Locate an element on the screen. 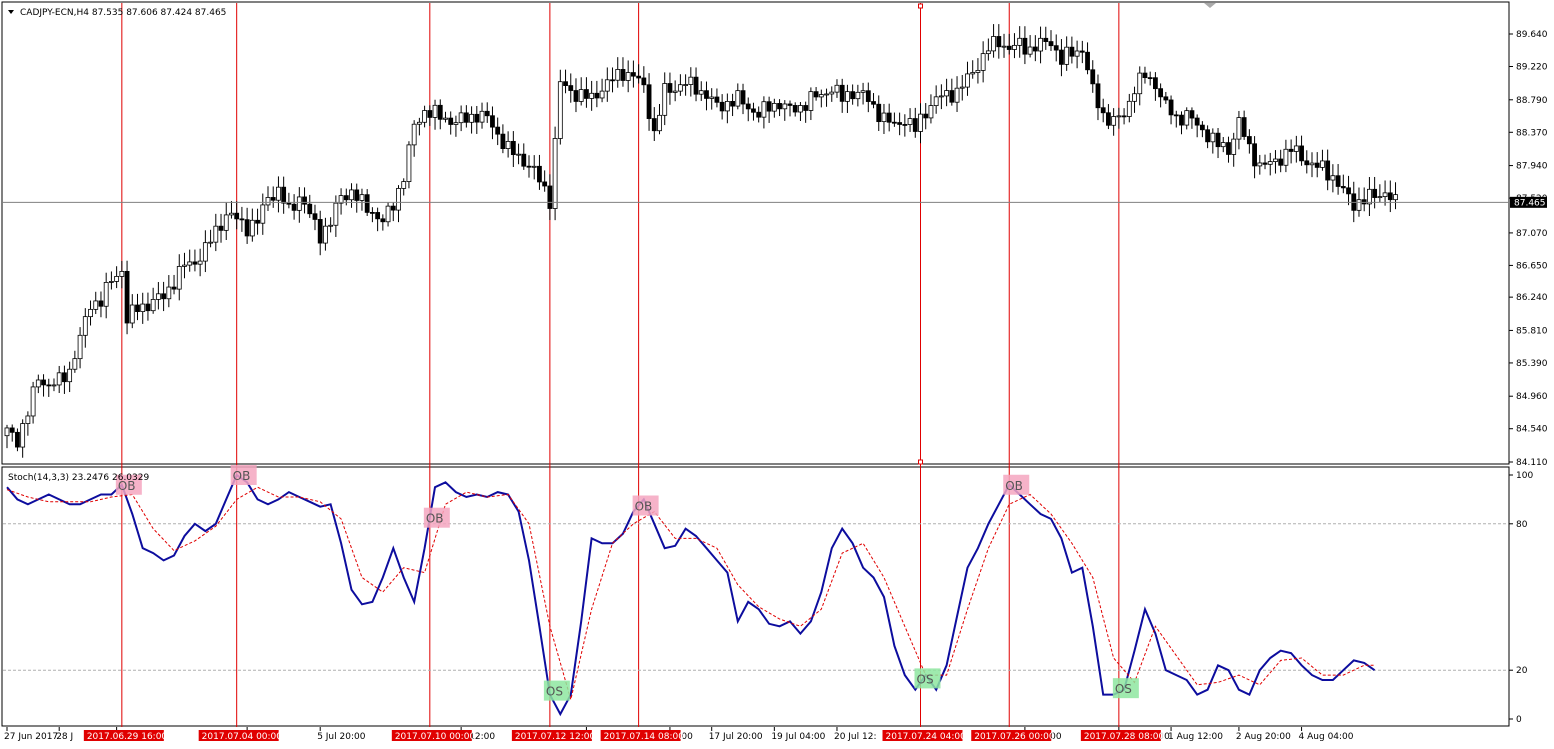 Image resolution: width=1554 pixels, height=749 pixels. price-tick-label: 88.370 is located at coordinates (1532, 133).